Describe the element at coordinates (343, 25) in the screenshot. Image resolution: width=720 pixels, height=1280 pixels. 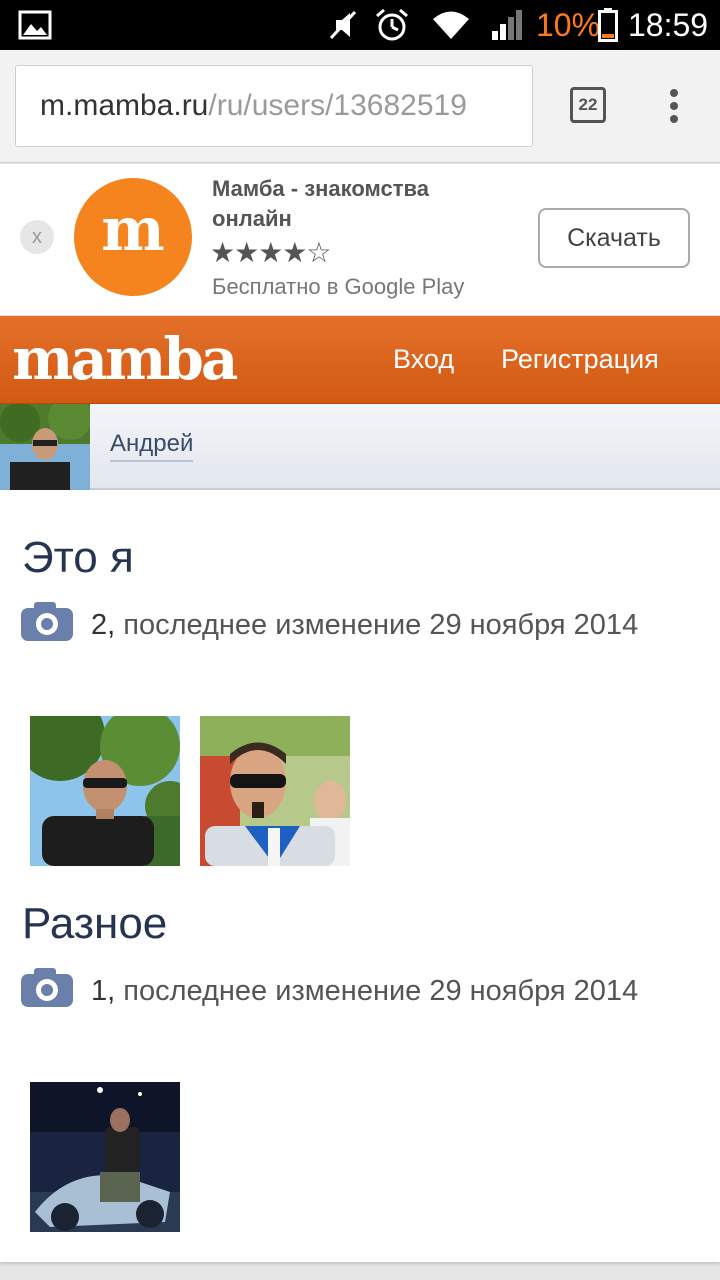
I see `vibrate-mute-icon` at that location.